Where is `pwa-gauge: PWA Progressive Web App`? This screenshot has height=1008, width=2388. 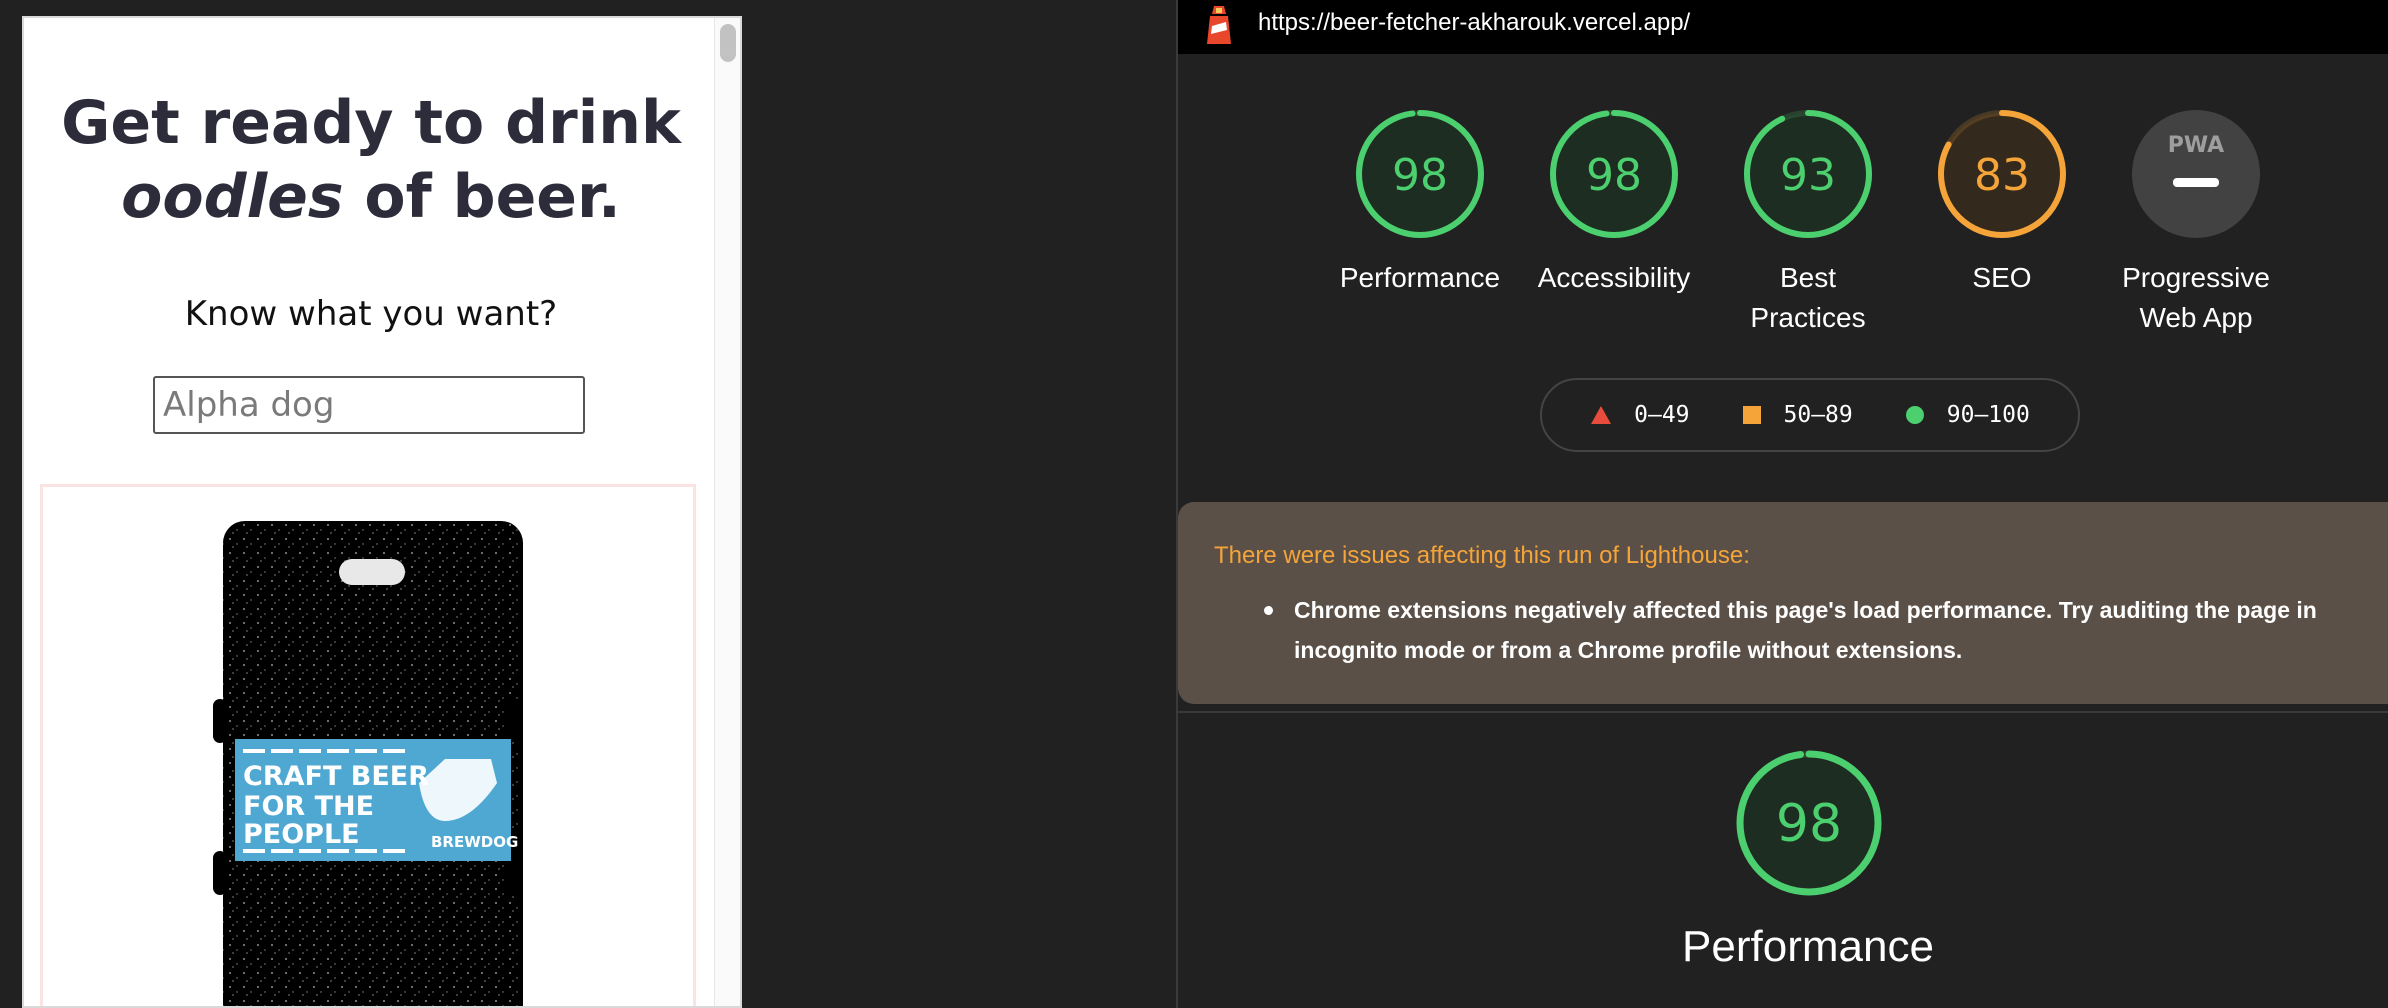
pwa-gauge: PWA Progressive Web App is located at coordinates (2196, 223).